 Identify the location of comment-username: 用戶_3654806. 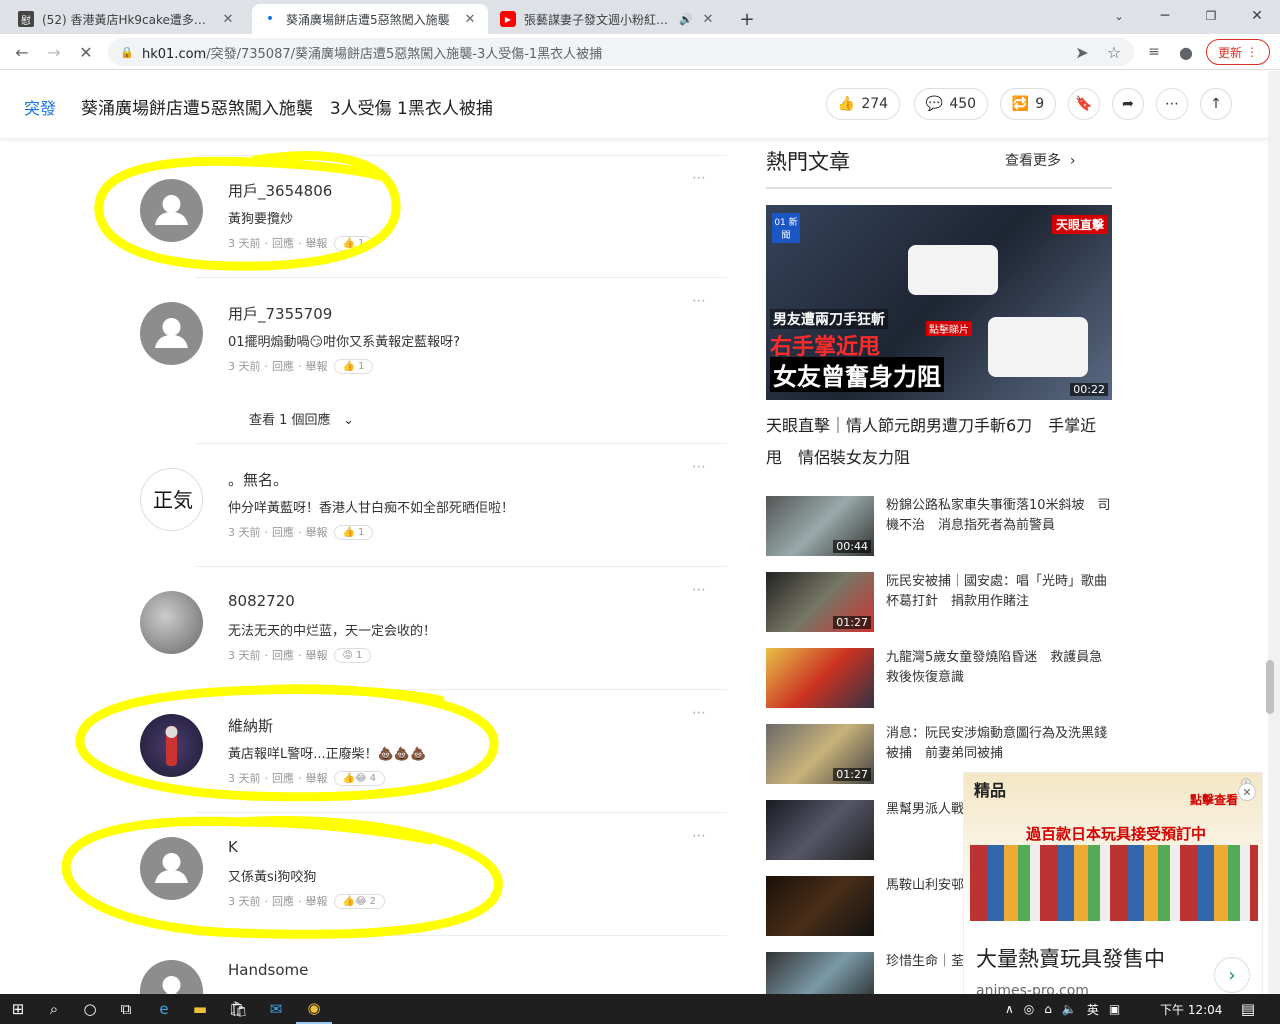
(280, 190).